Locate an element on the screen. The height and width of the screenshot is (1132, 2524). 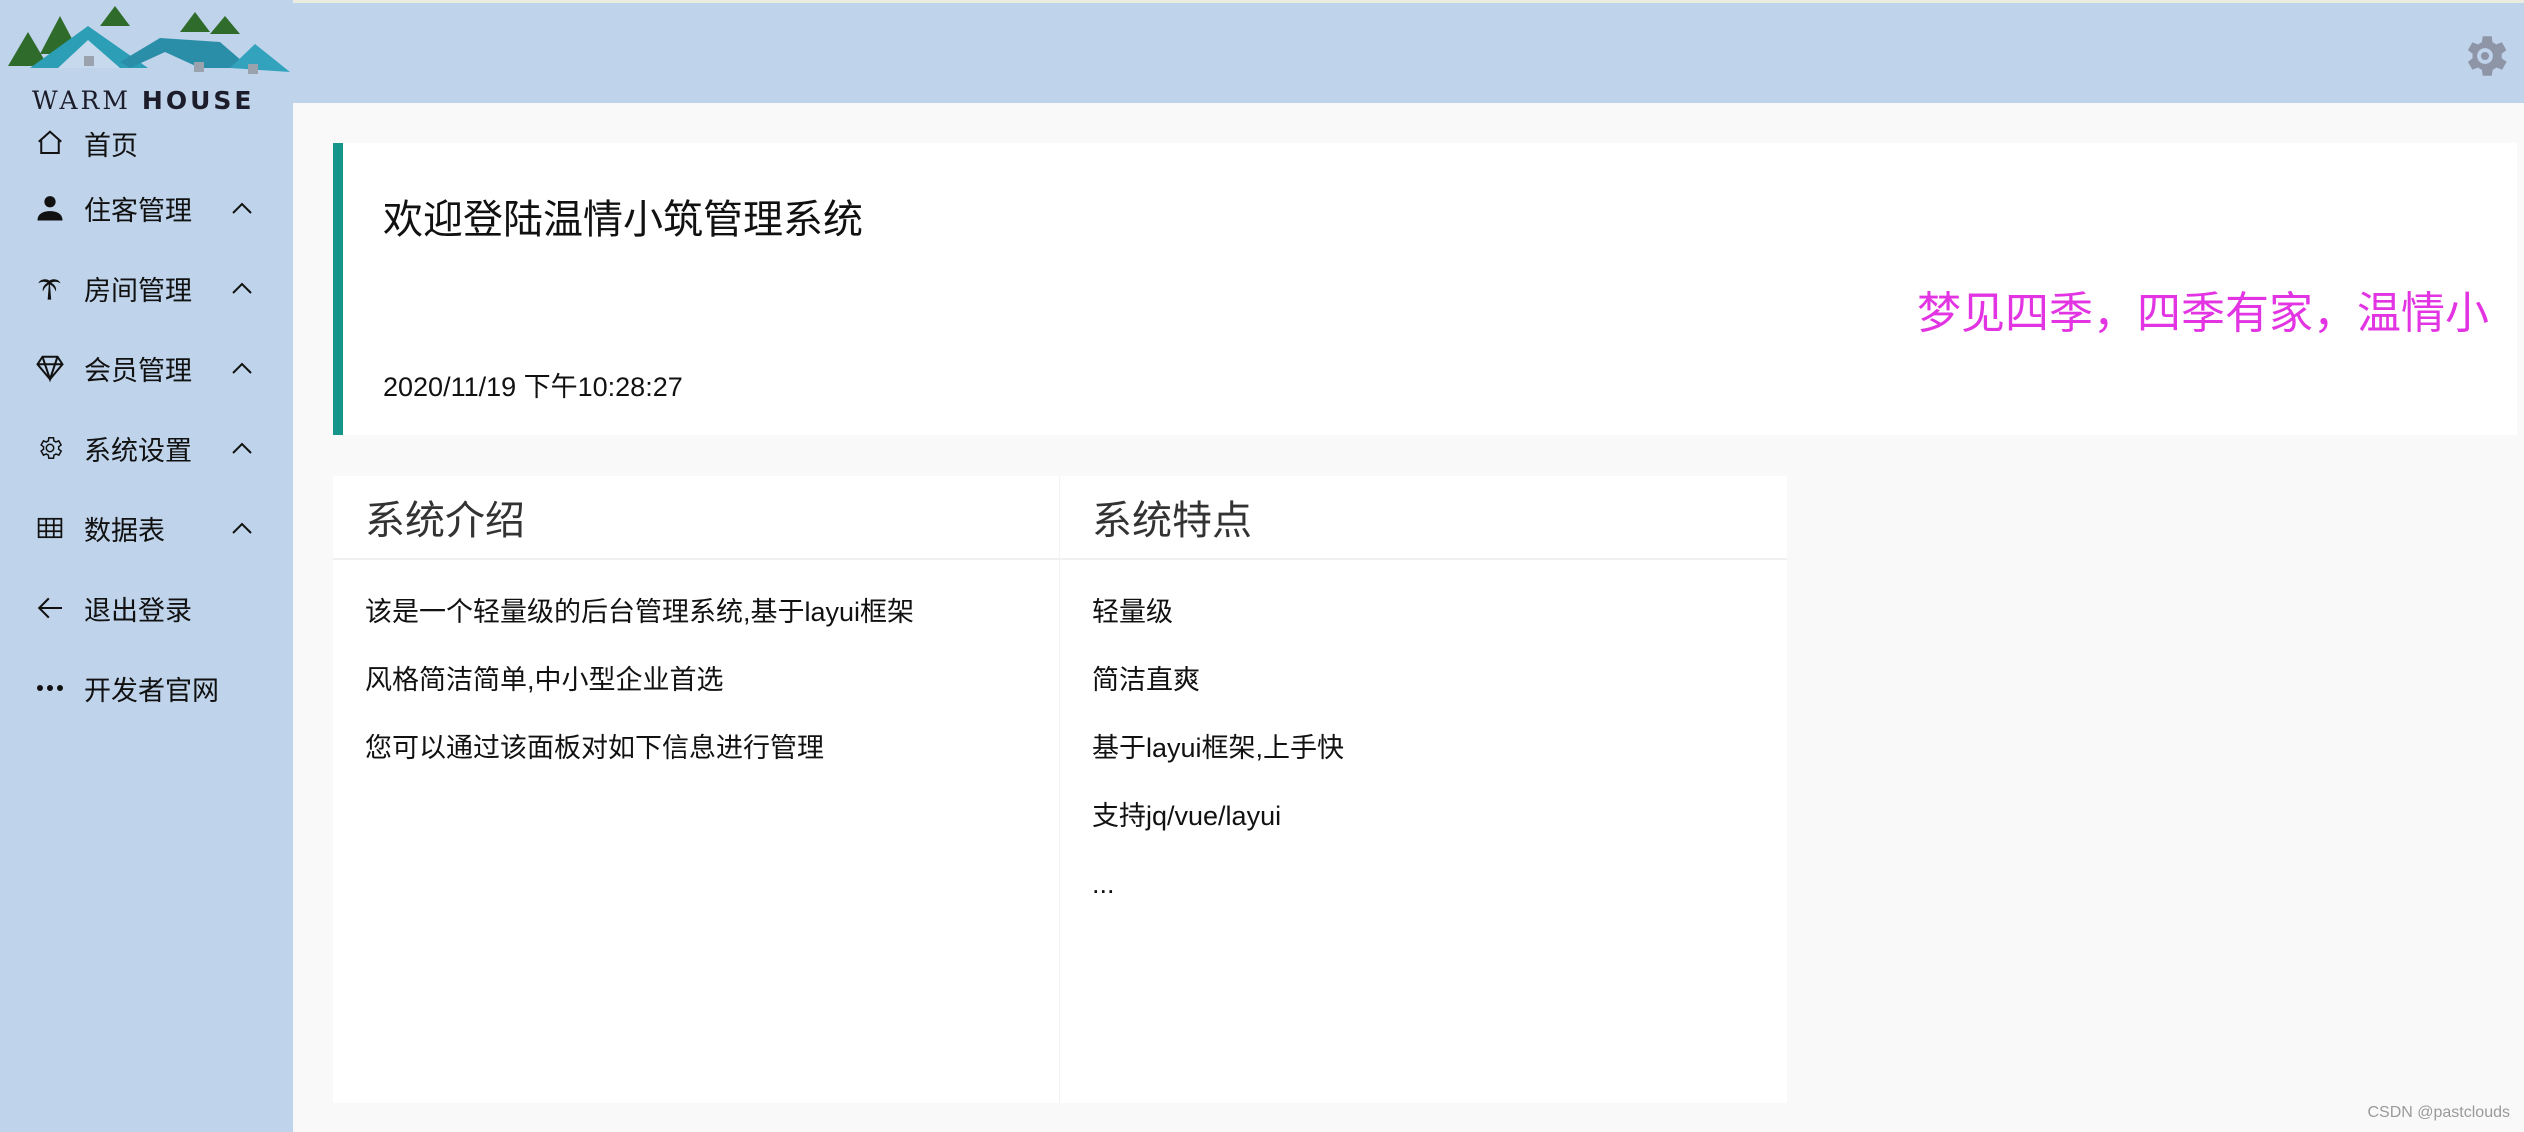
intro-line: 您可以通过该面板对如下信息进行管理 is located at coordinates (594, 748).